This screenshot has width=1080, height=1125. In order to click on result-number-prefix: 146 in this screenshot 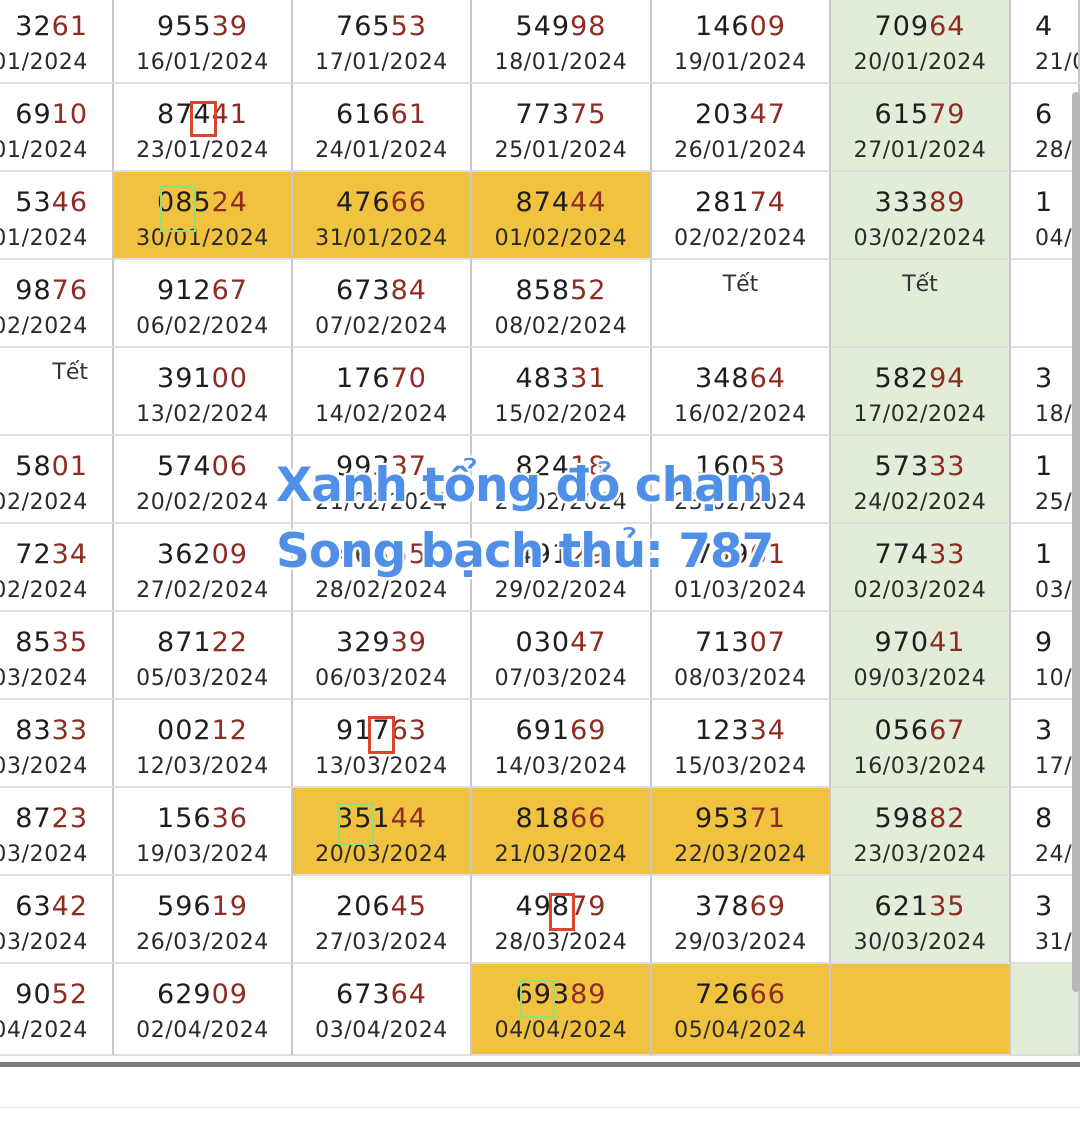, I will do `click(722, 26)`.